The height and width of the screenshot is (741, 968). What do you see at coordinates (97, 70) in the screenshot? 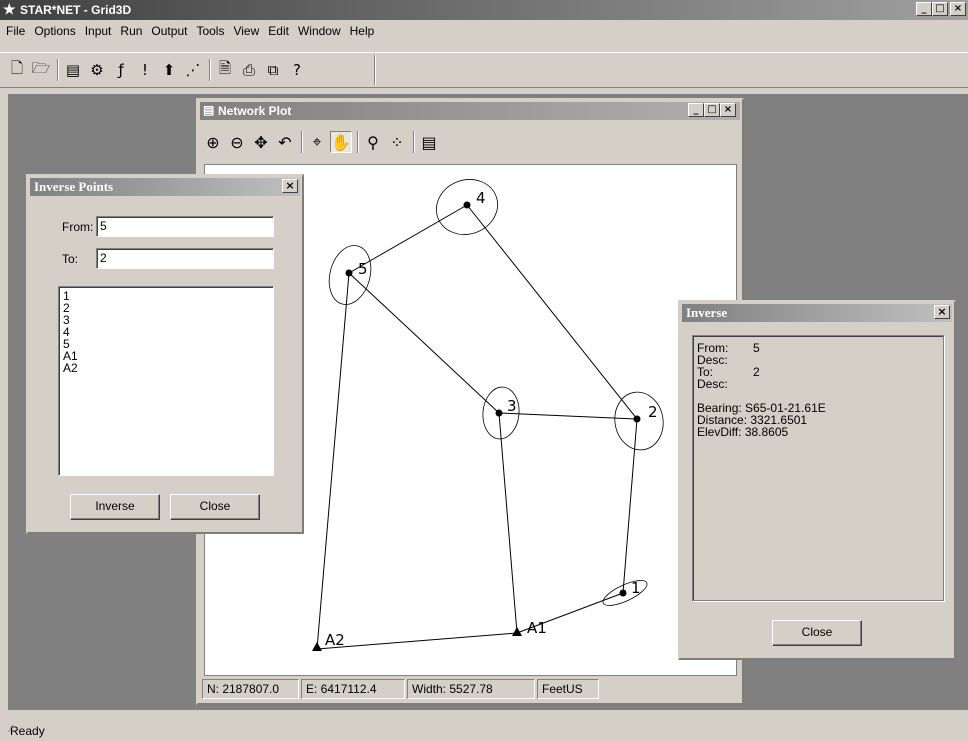
I see `process-icon: ⚙` at bounding box center [97, 70].